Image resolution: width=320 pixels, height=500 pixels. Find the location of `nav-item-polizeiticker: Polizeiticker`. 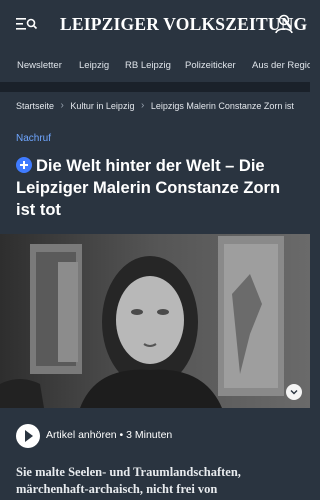

nav-item-polizeiticker: Polizeiticker is located at coordinates (210, 65).